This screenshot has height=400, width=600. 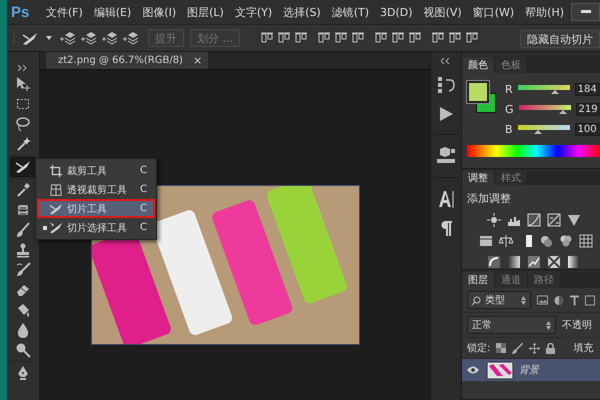 What do you see at coordinates (127, 60) in the screenshot?
I see `document-tab: zt2.png @ 66.7%(RGB/8) ×` at bounding box center [127, 60].